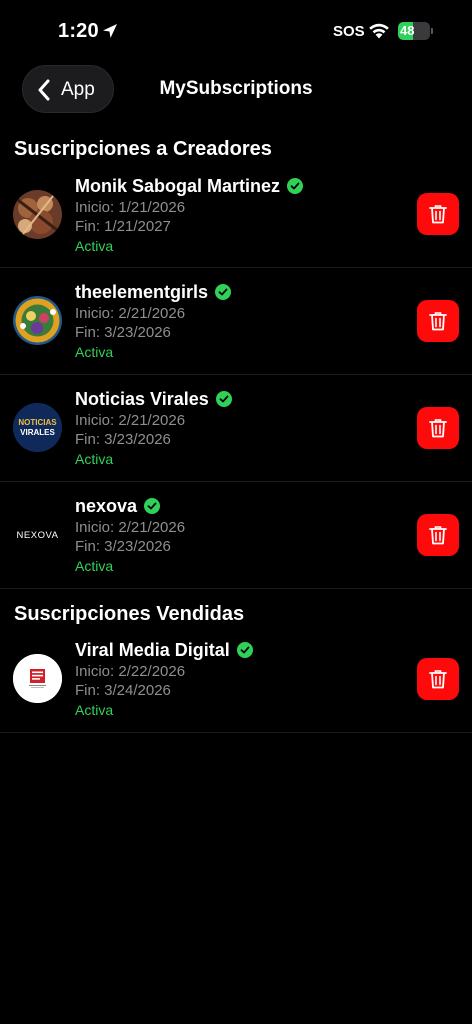 The height and width of the screenshot is (1024, 472). Describe the element at coordinates (37, 214) in the screenshot. I see `photo-avatar-icon` at that location.